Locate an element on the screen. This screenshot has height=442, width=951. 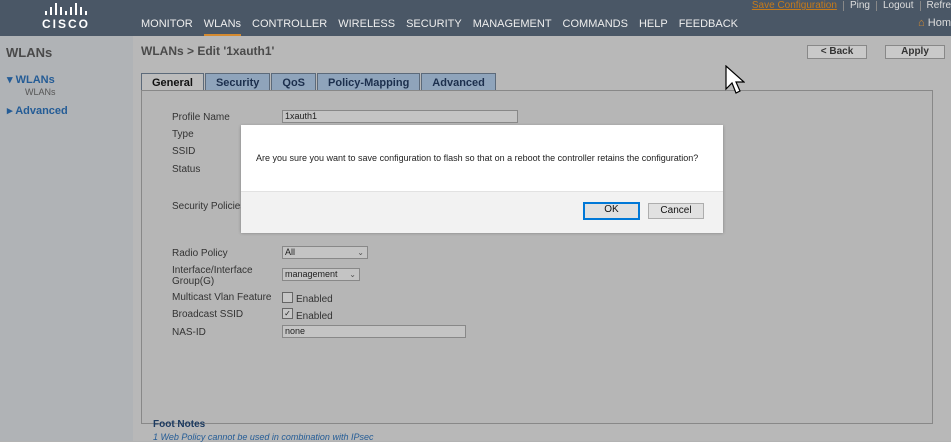
broadcast-ssid-option: Enabled is located at coordinates (314, 316).